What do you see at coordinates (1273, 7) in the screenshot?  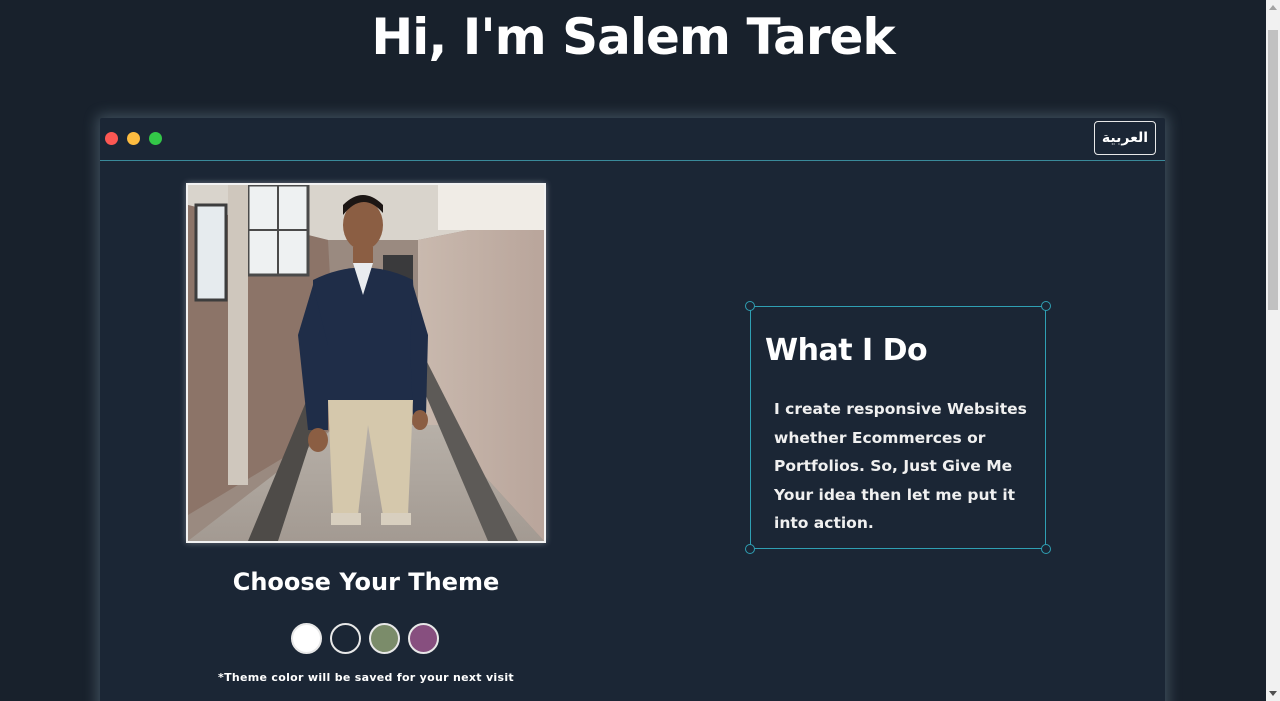 I see `scroll-up-icon` at bounding box center [1273, 7].